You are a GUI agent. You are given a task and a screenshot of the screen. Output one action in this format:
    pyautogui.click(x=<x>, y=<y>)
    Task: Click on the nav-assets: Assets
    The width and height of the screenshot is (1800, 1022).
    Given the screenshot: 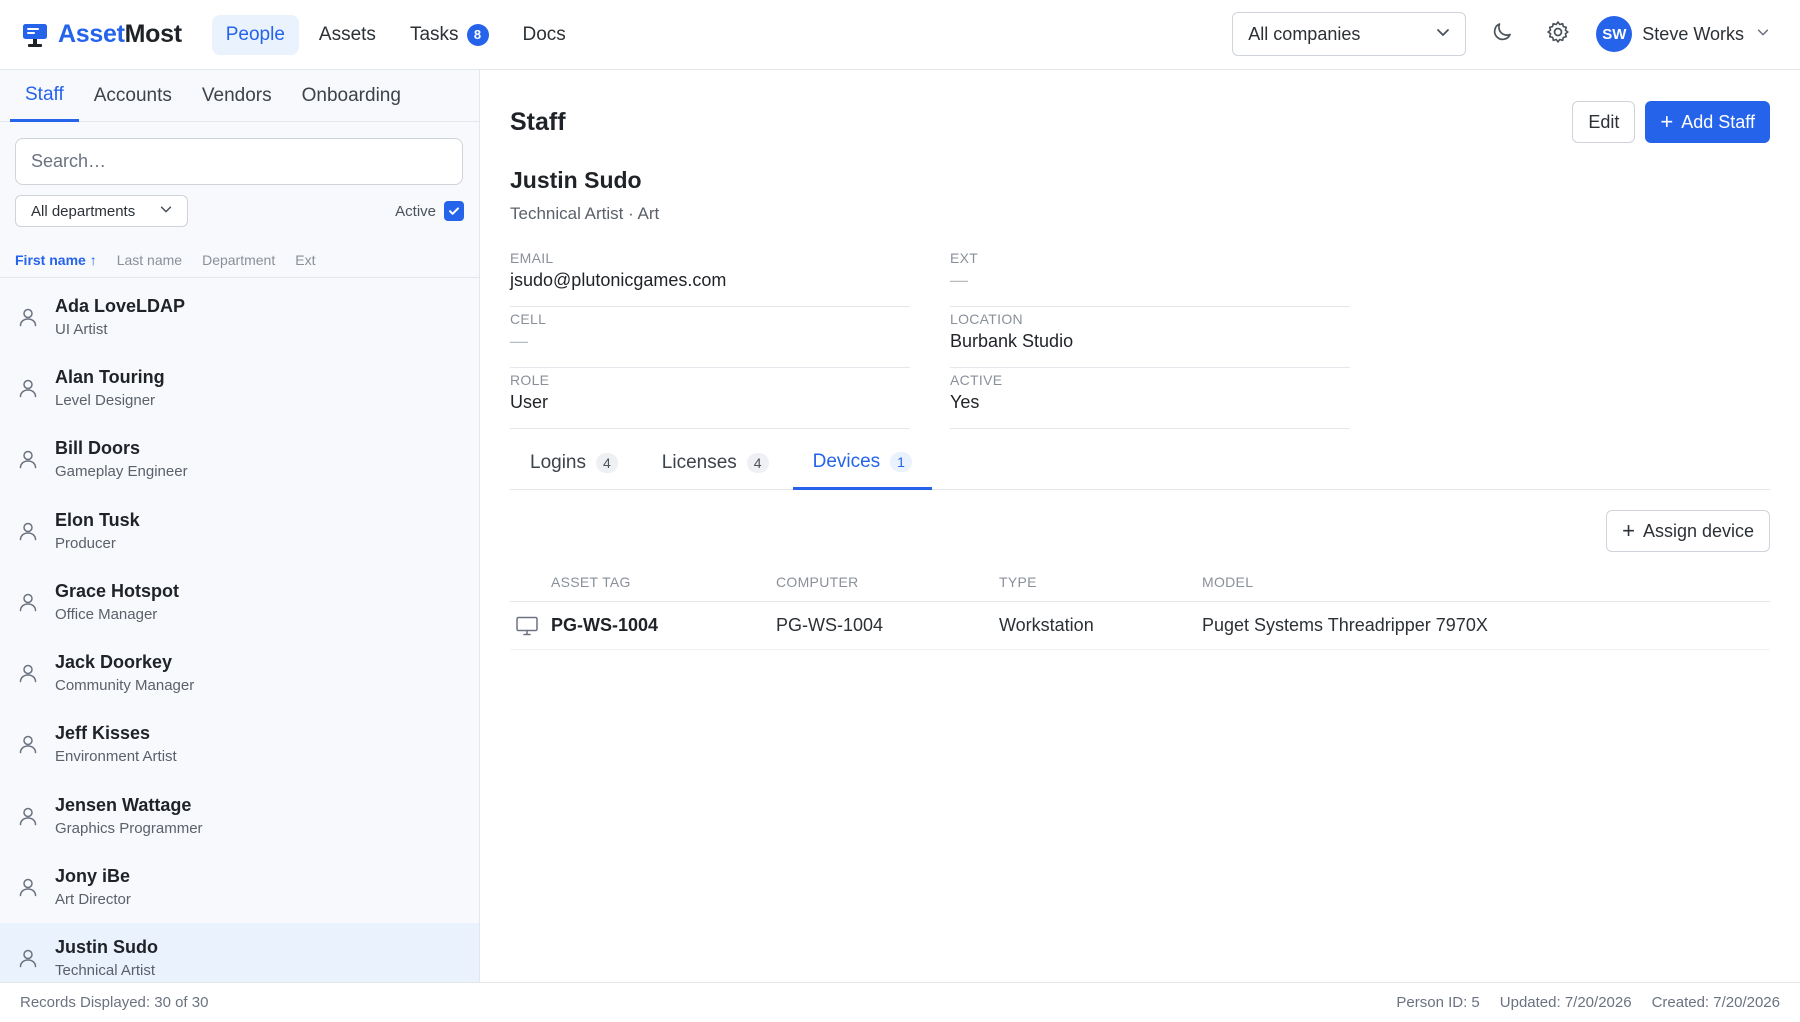 What is the action you would take?
    pyautogui.click(x=347, y=35)
    